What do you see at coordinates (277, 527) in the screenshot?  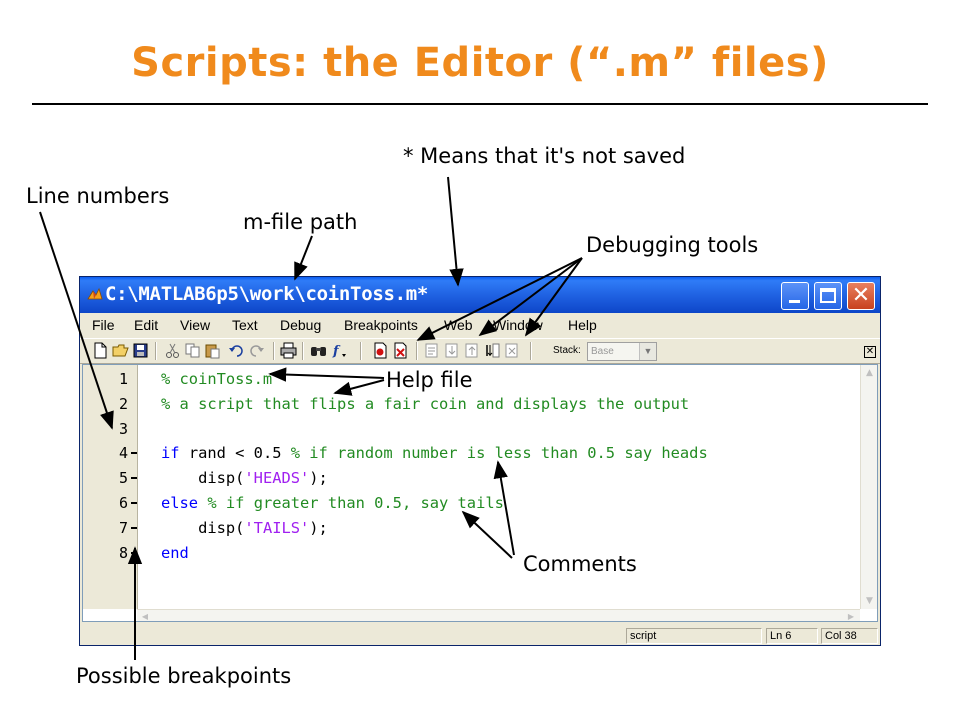 I see `code-token: 'TAILS'` at bounding box center [277, 527].